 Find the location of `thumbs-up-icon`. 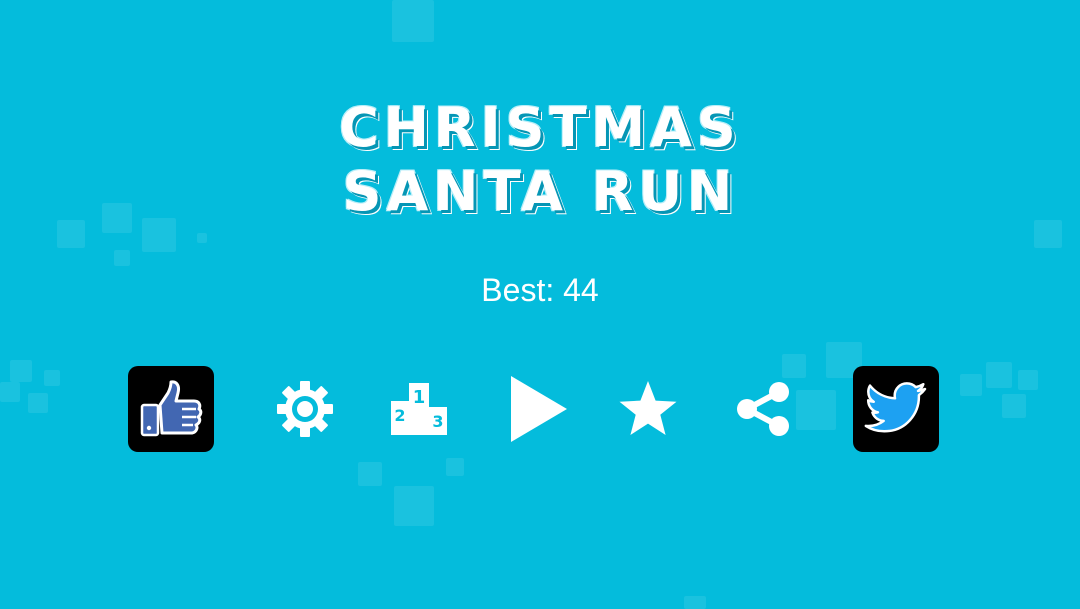

thumbs-up-icon is located at coordinates (171, 408).